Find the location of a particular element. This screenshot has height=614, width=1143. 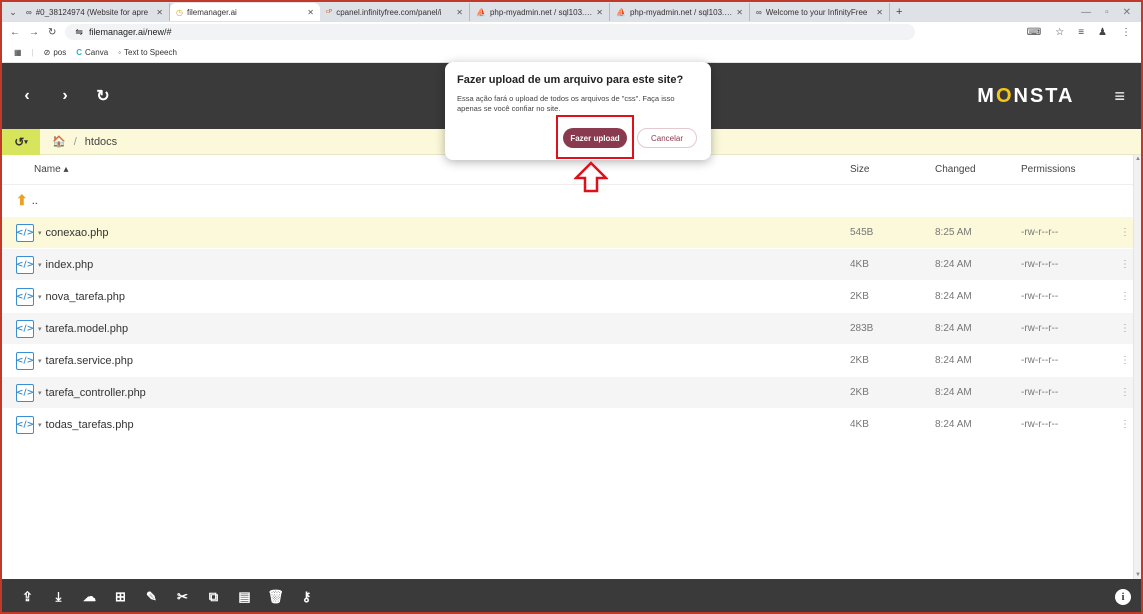

column-header-changed: Changed is located at coordinates (978, 169).